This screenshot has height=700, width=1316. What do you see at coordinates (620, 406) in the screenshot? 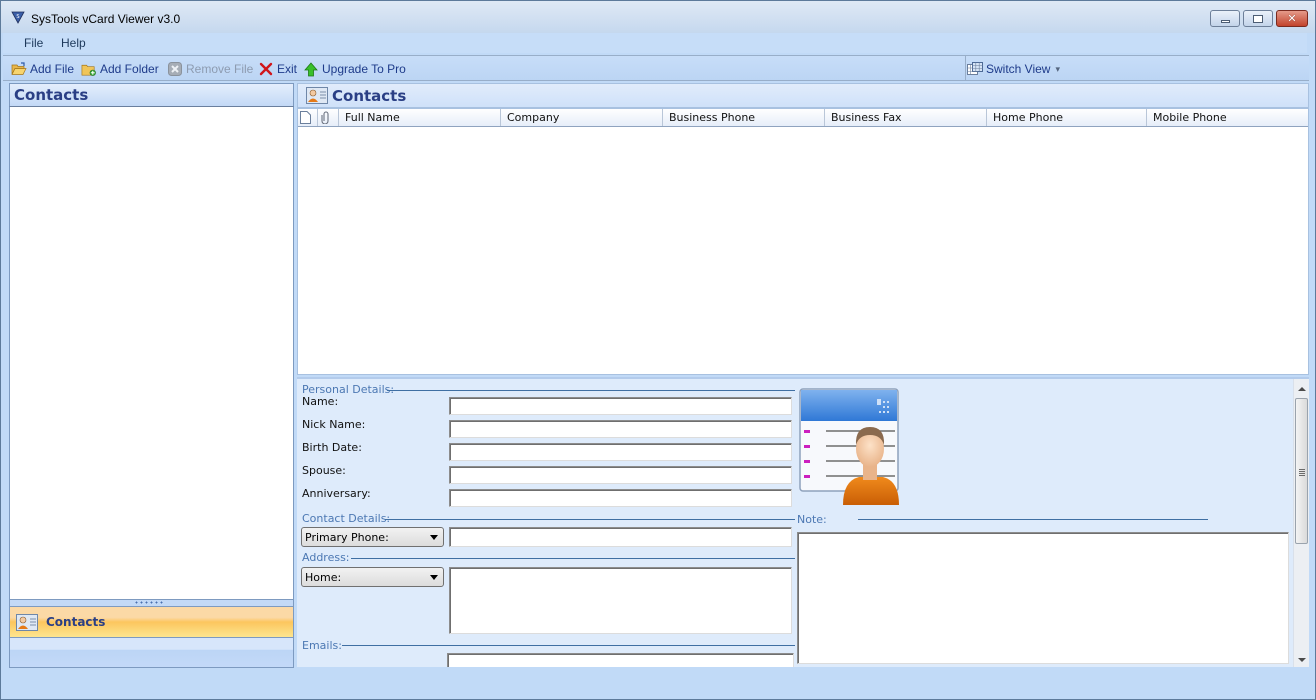
I see `name-field` at bounding box center [620, 406].